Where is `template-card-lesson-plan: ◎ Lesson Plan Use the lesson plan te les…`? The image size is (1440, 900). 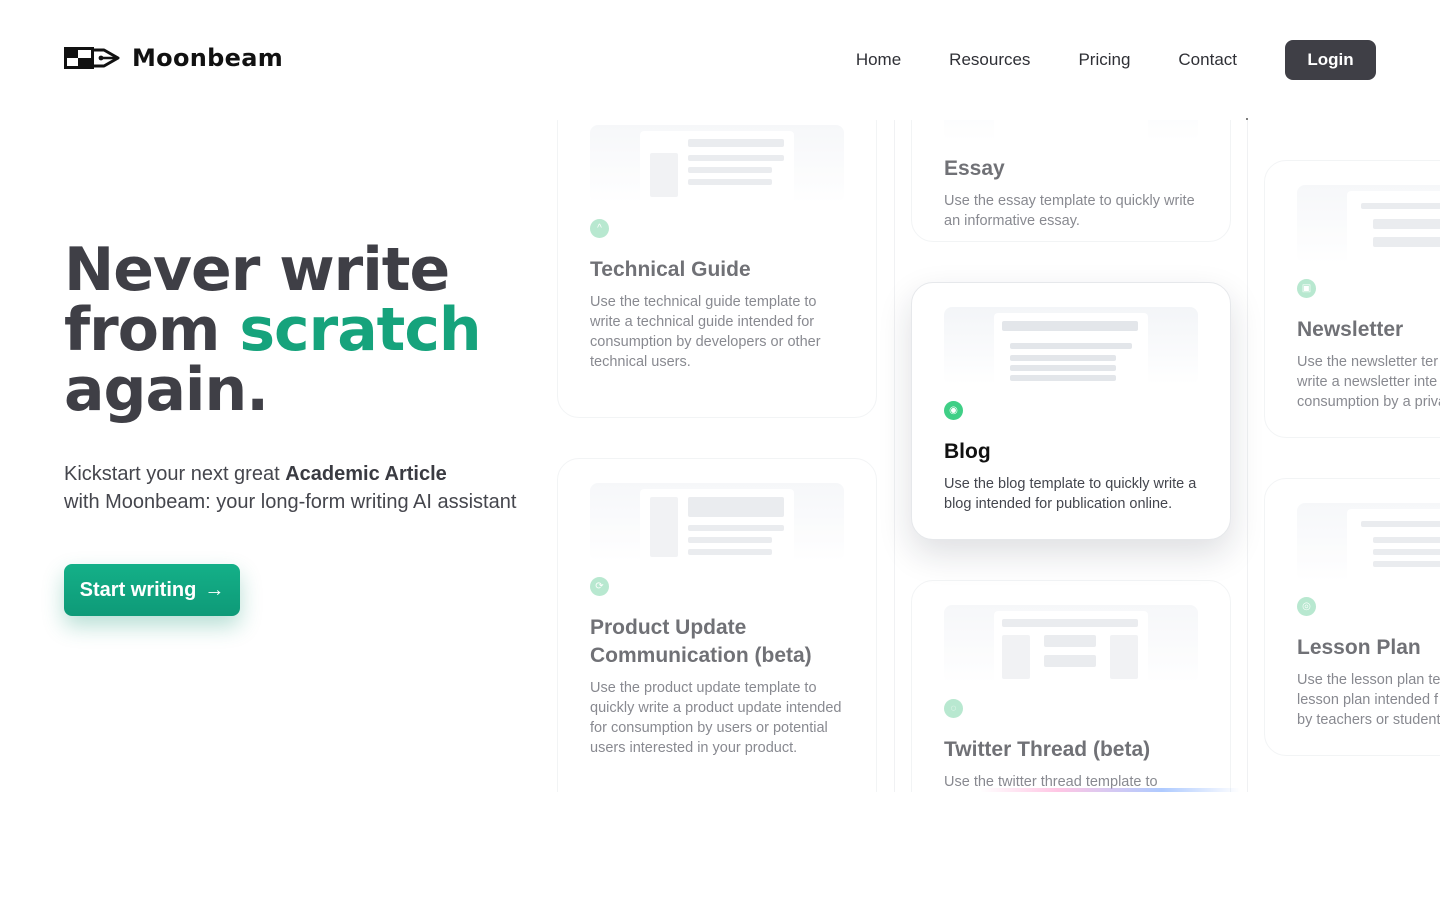
template-card-lesson-plan: ◎ Lesson Plan Use the lesson plan te les… is located at coordinates (1352, 617).